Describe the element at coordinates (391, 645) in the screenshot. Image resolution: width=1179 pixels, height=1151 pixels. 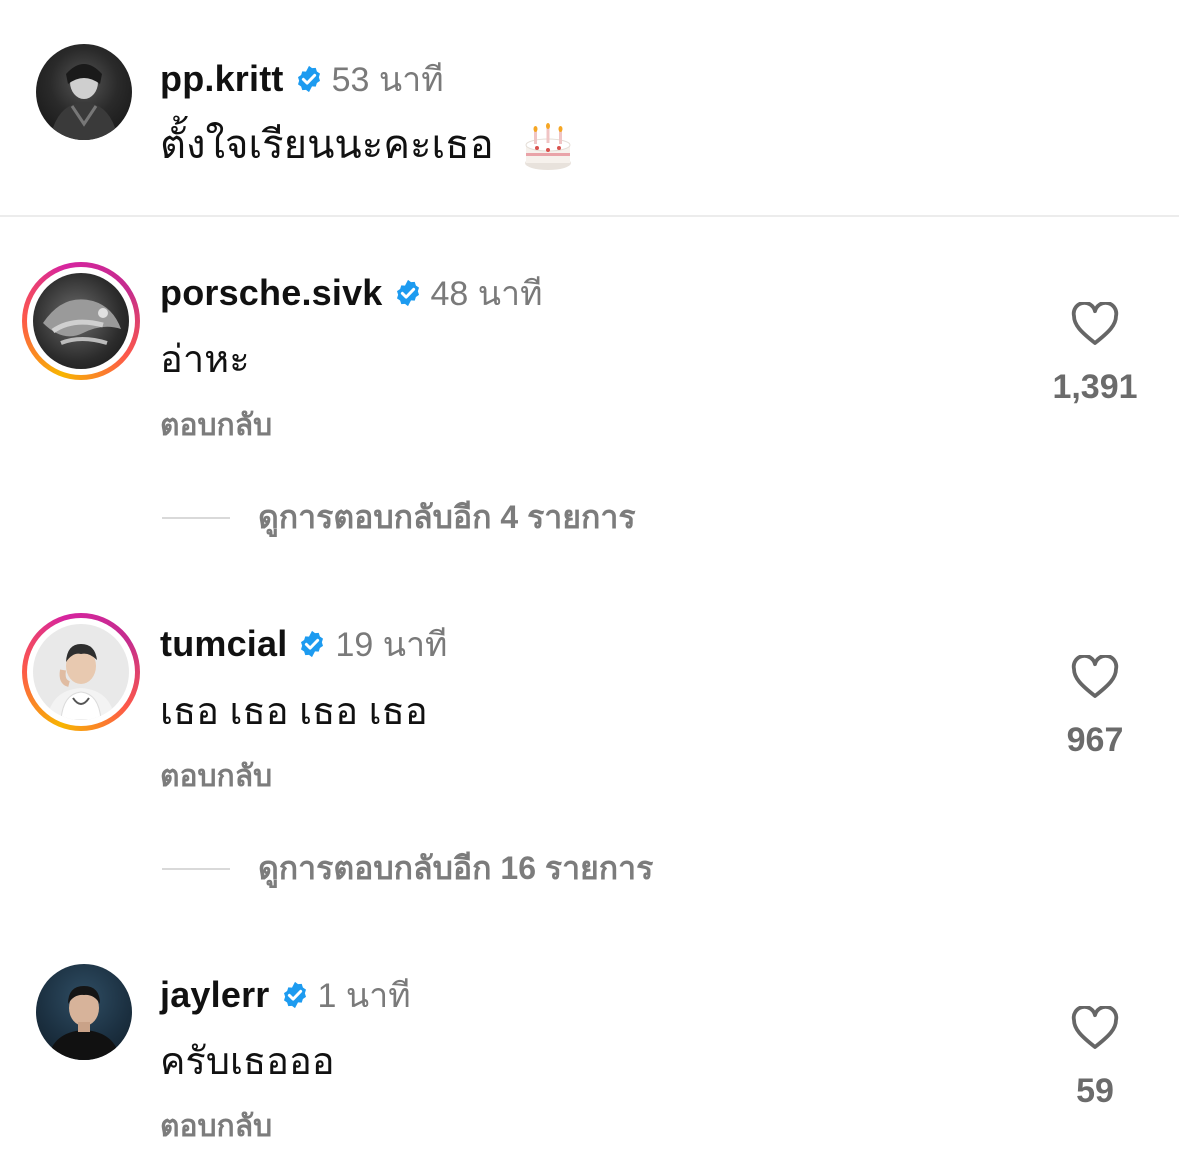
I see `timestamp: 19 นาที` at that location.